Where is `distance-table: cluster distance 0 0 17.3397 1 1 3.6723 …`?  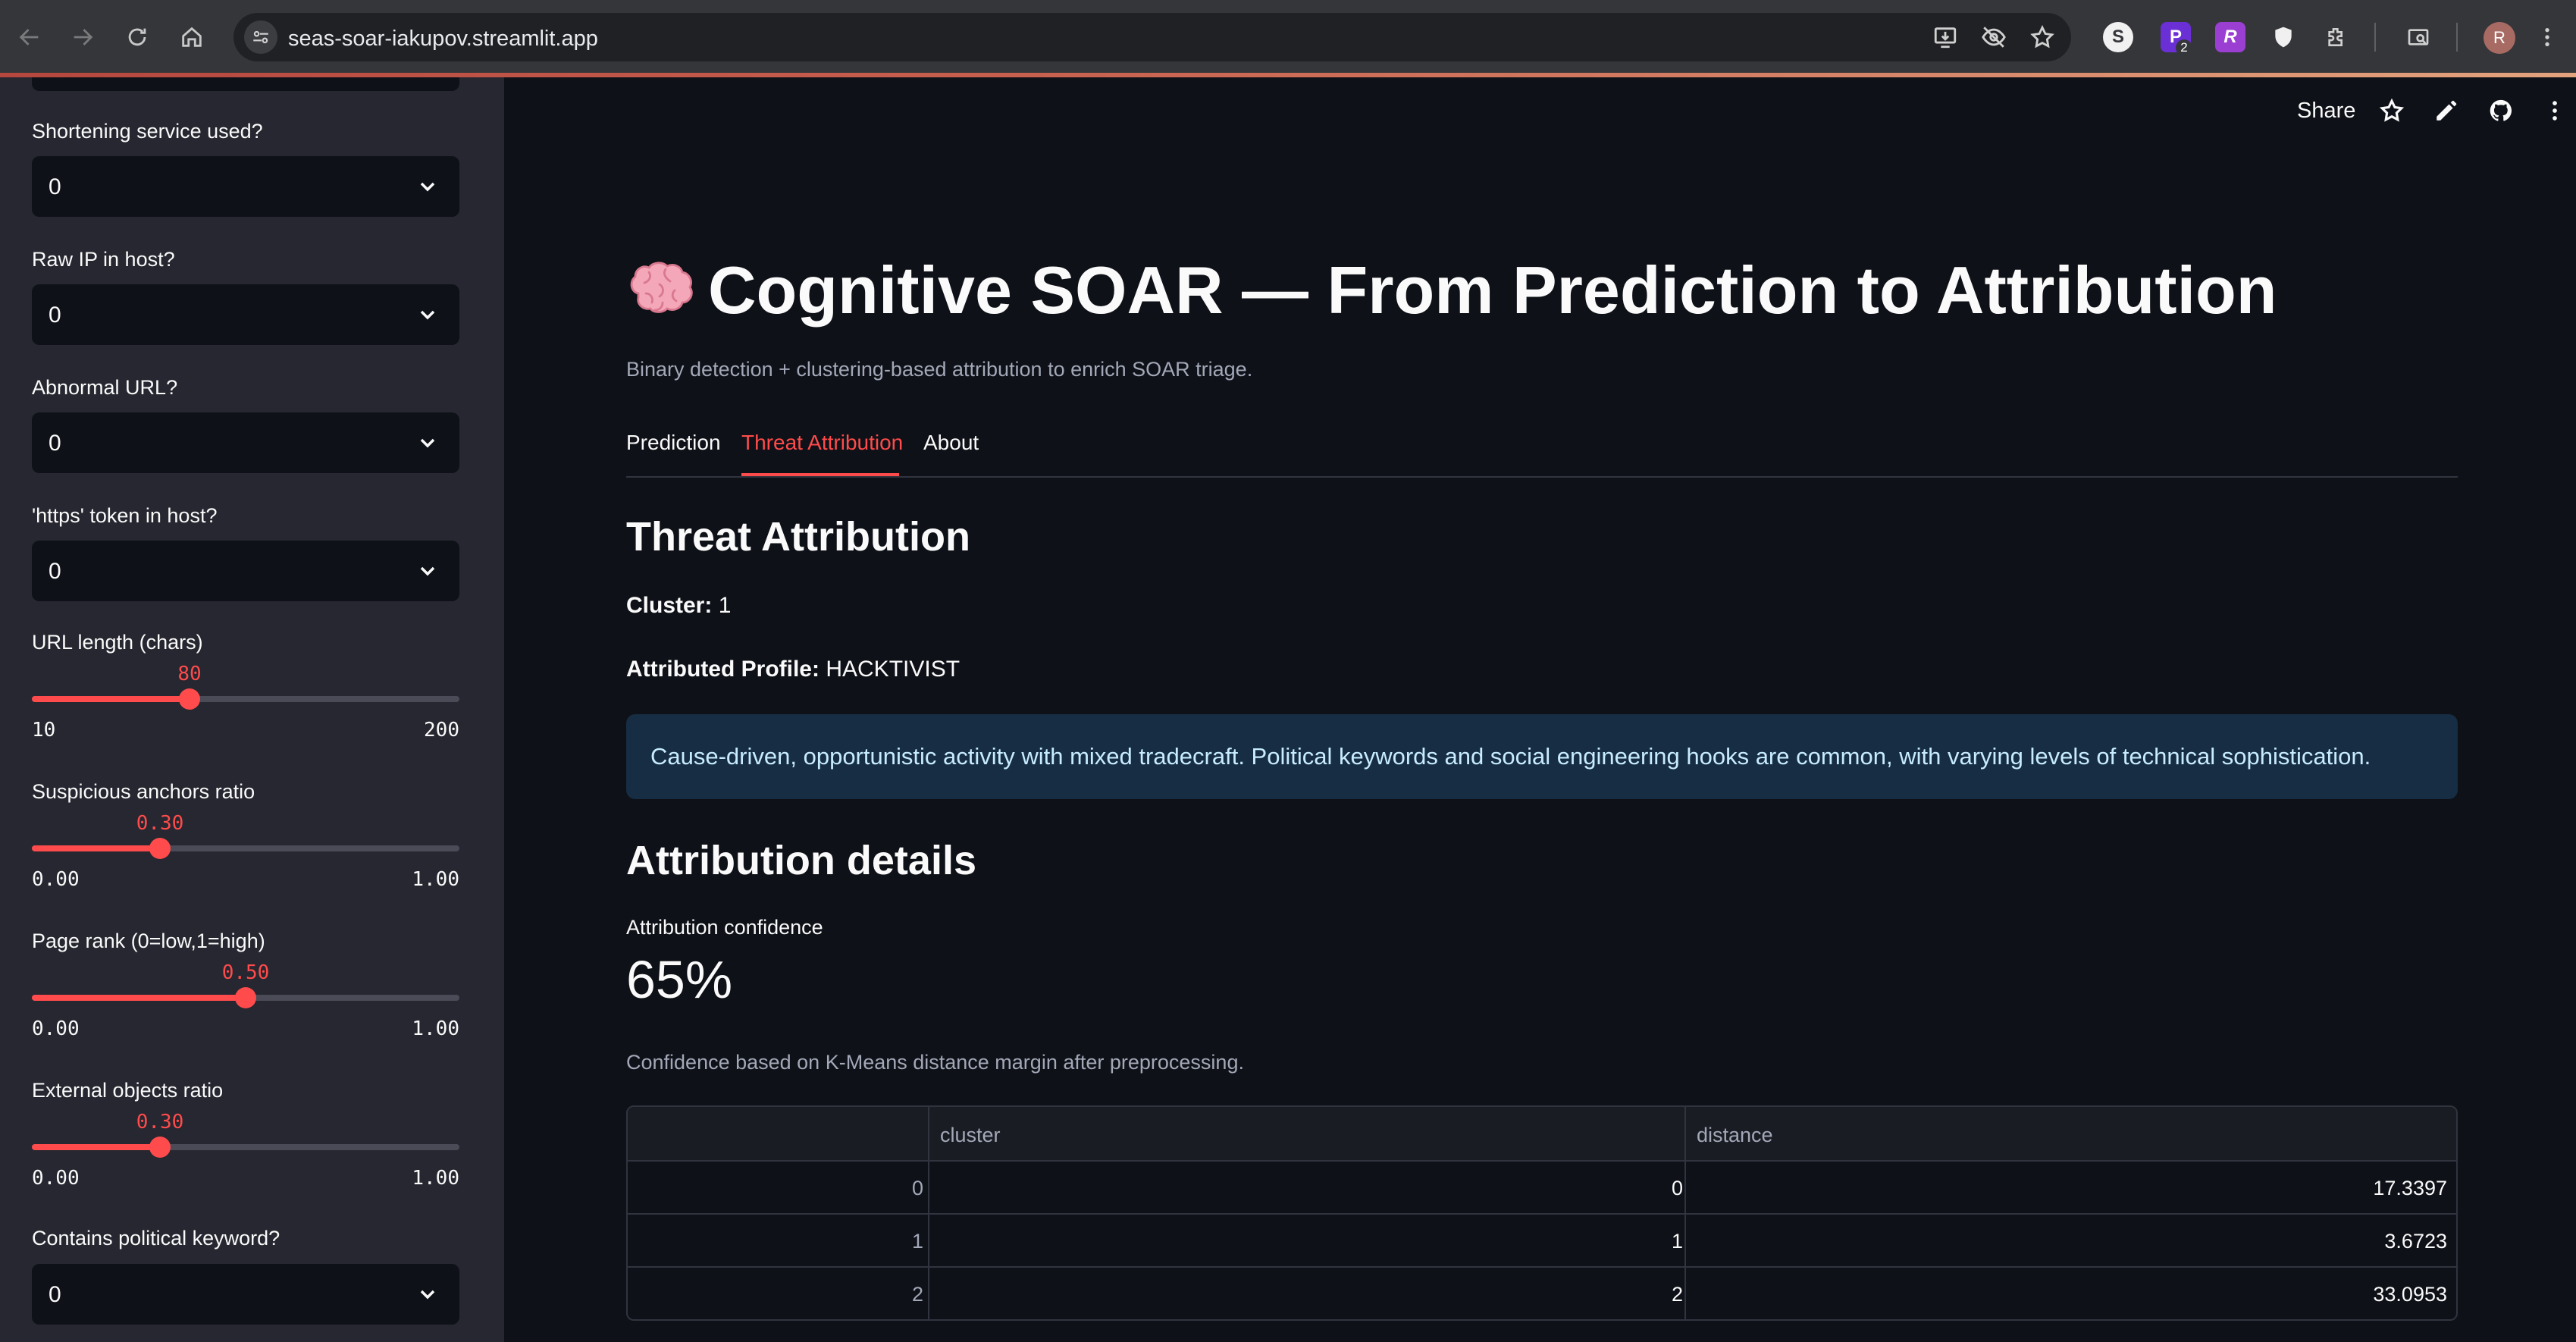
distance-table: cluster distance 0 0 17.3397 1 1 3.6723 … is located at coordinates (1542, 1213).